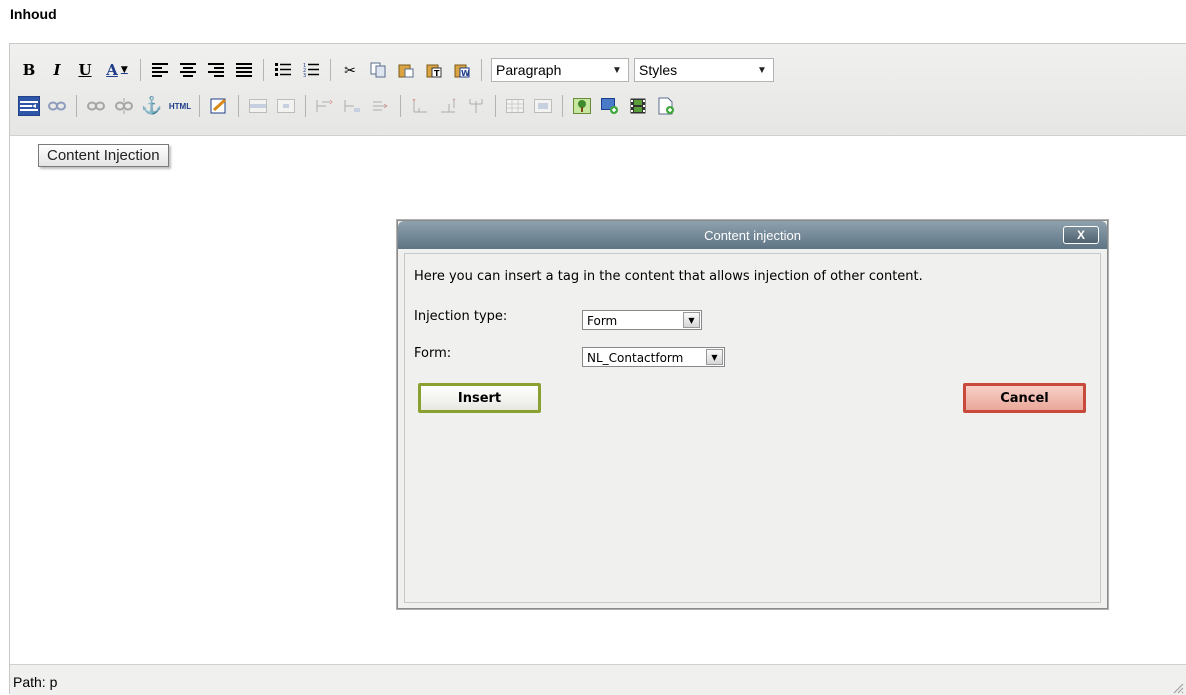 The height and width of the screenshot is (695, 1186). Describe the element at coordinates (529, 70) in the screenshot. I see `format-select-value: Paragraph` at that location.